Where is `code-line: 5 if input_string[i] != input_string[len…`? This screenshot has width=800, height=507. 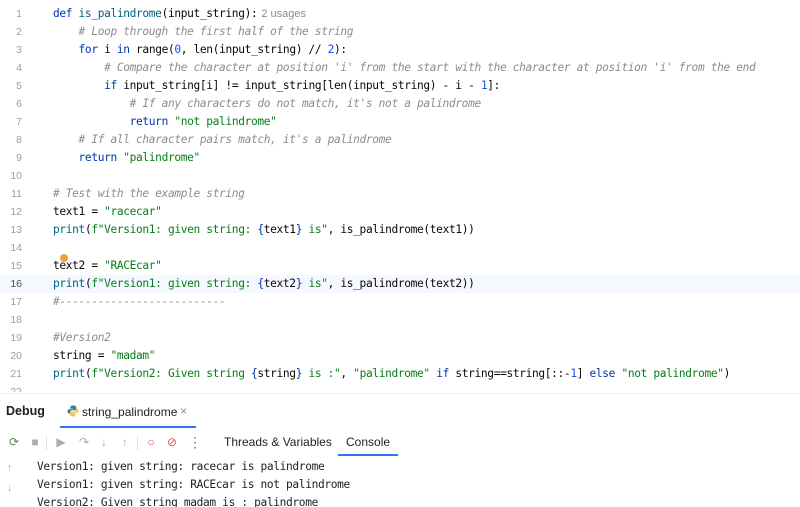 code-line: 5 if input_string[i] != input_string[len… is located at coordinates (400, 86).